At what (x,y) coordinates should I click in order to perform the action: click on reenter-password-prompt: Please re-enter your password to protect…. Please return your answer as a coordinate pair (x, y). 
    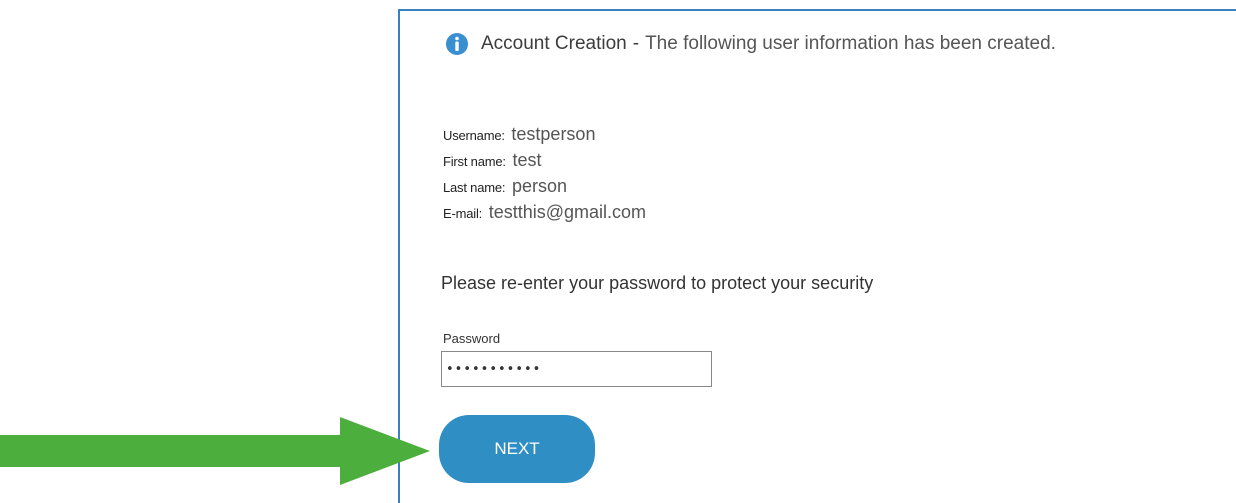
    Looking at the image, I should click on (657, 283).